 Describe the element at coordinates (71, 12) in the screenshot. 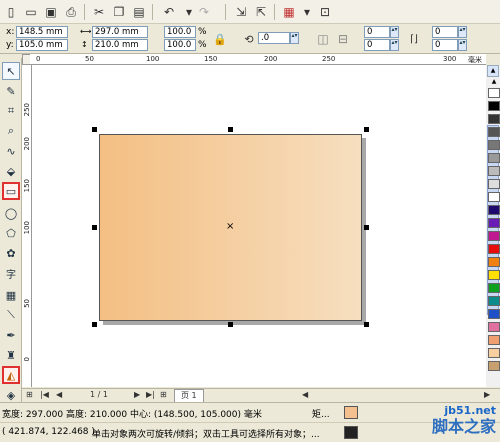

I see `print-icon: ⎙` at that location.